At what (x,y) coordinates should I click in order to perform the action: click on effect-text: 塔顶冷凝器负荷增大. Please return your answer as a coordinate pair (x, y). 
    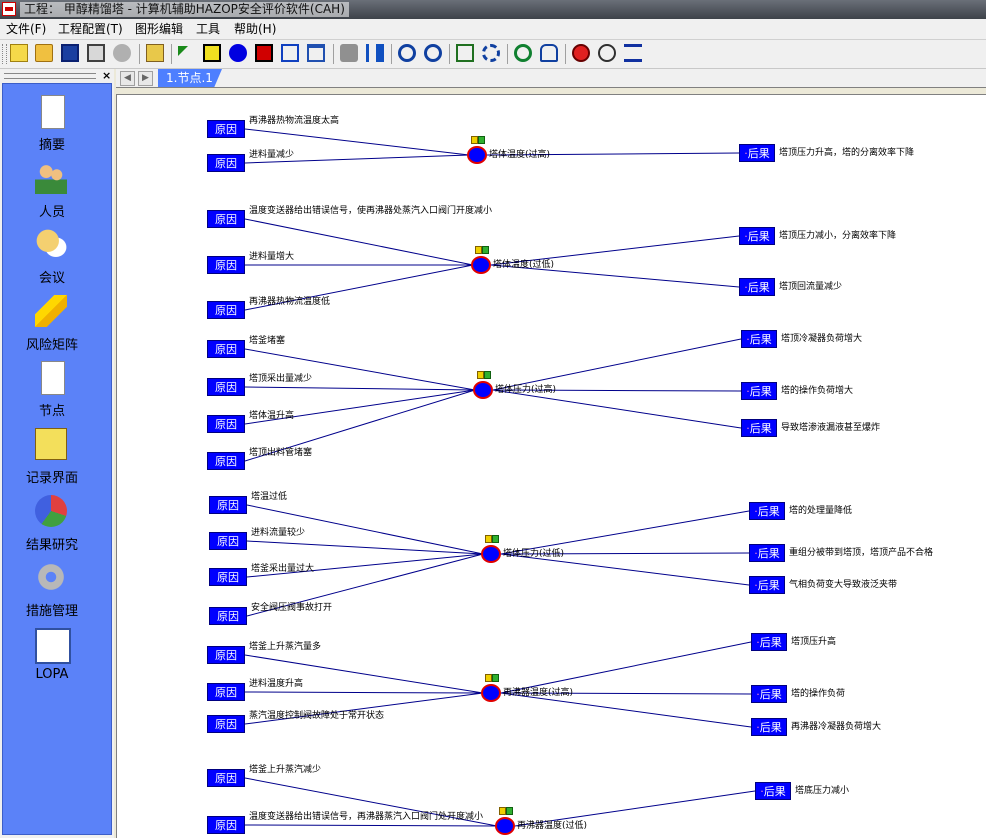
    Looking at the image, I should click on (822, 339).